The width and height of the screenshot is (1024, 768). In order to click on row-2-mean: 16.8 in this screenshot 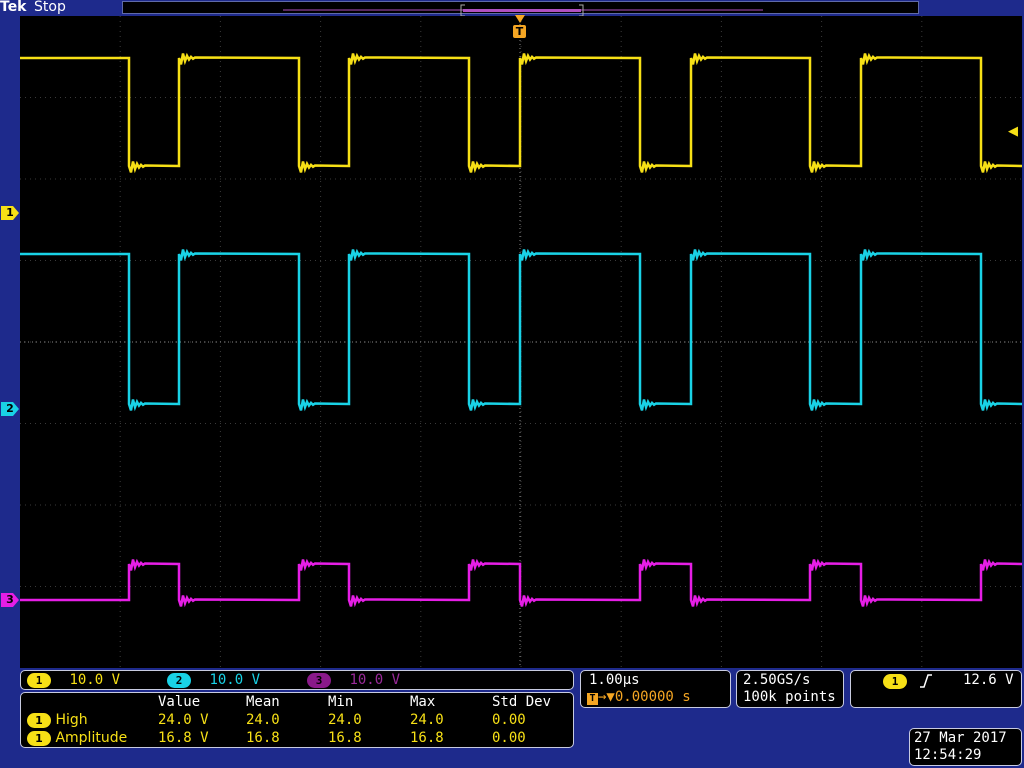, I will do `click(263, 738)`.